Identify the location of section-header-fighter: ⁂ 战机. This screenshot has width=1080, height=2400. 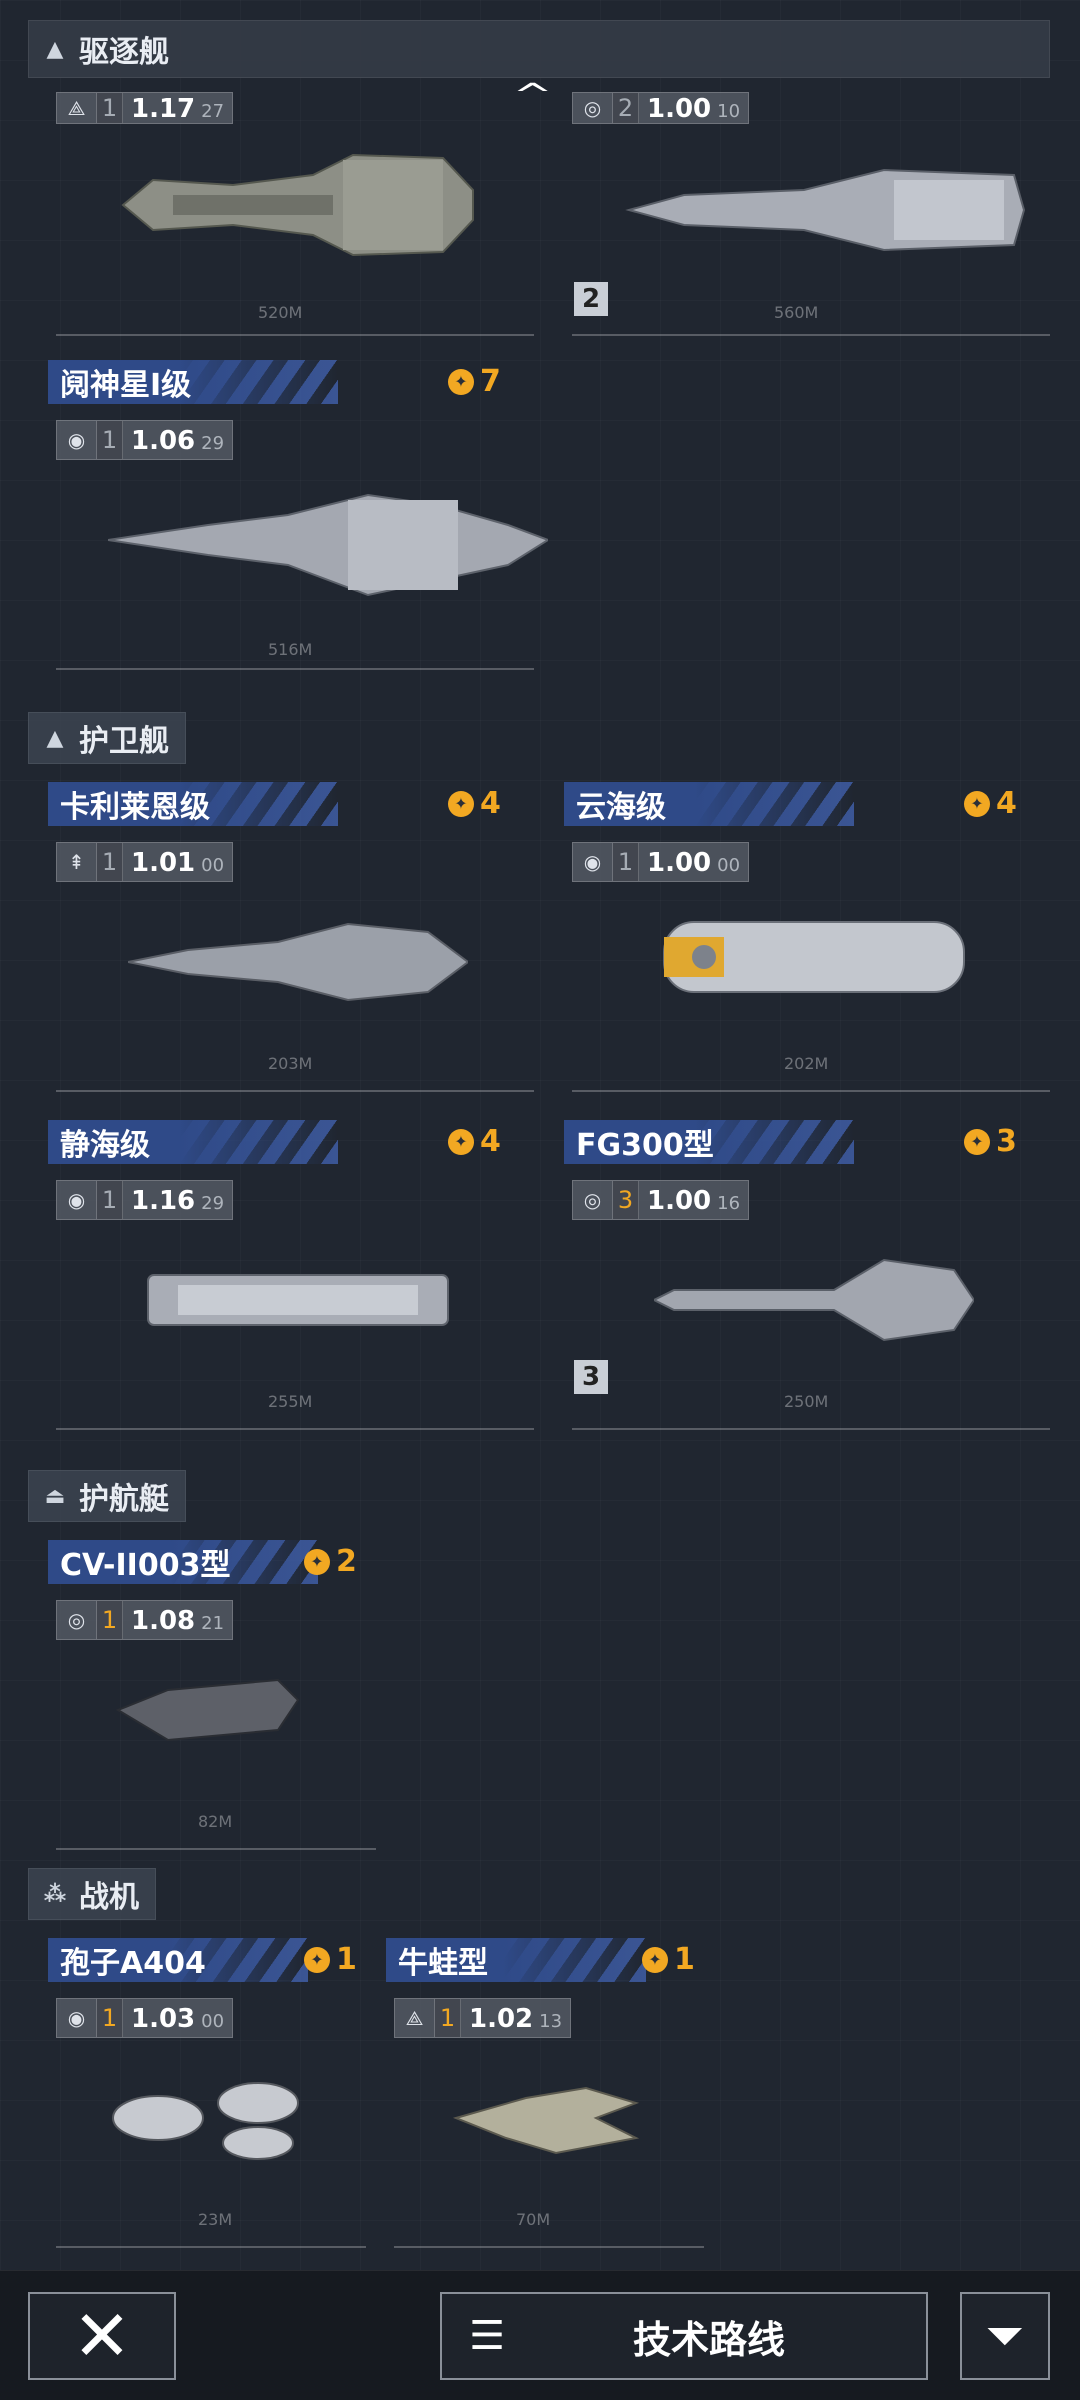
(92, 1894).